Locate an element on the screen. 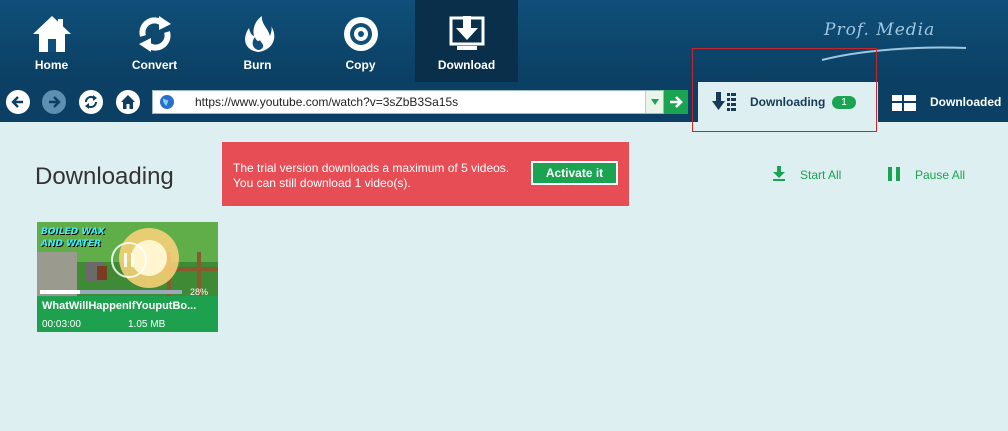 The height and width of the screenshot is (431, 1008). disc-icon is located at coordinates (360, 34).